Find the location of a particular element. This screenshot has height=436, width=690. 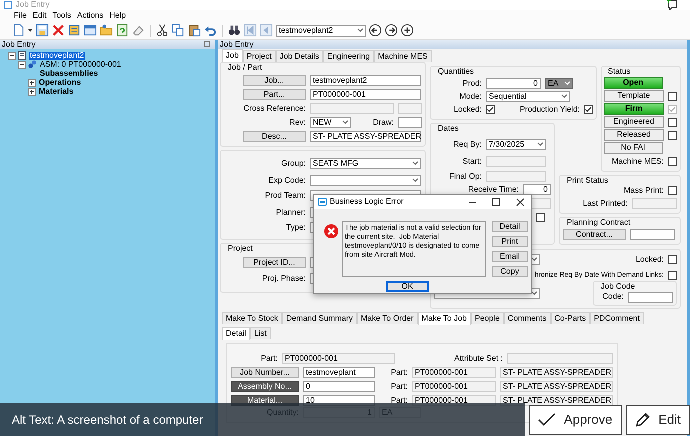

tab: Job is located at coordinates (232, 55).